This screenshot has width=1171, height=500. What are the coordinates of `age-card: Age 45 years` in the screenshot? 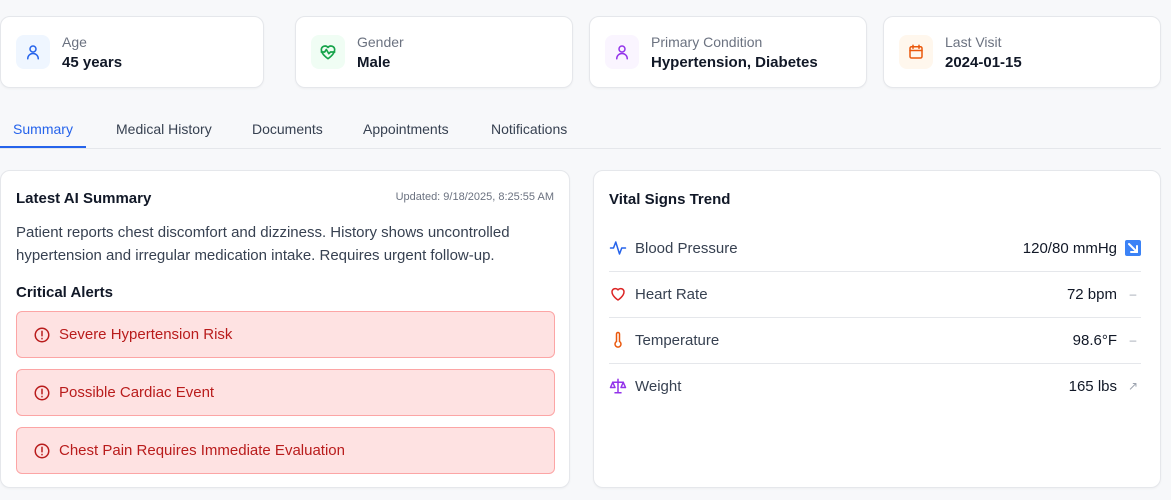 It's located at (132, 52).